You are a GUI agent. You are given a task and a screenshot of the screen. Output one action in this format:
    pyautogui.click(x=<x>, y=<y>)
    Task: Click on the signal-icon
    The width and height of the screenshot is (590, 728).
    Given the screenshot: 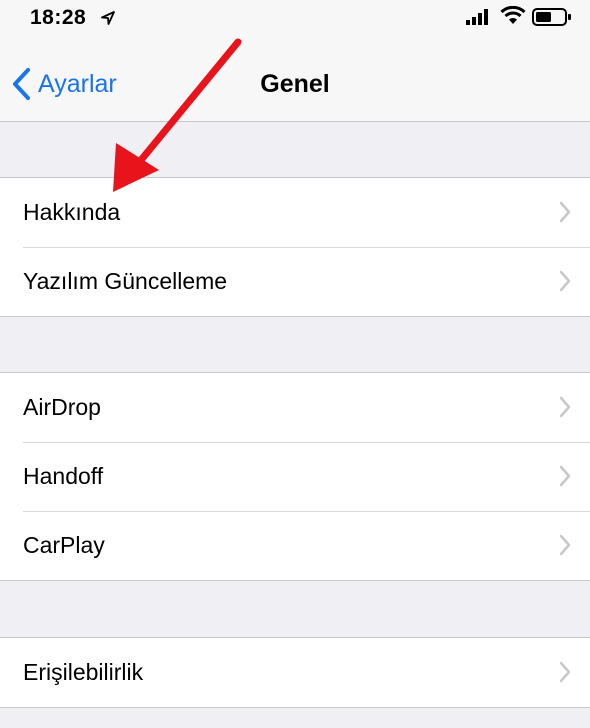 What is the action you would take?
    pyautogui.click(x=477, y=17)
    